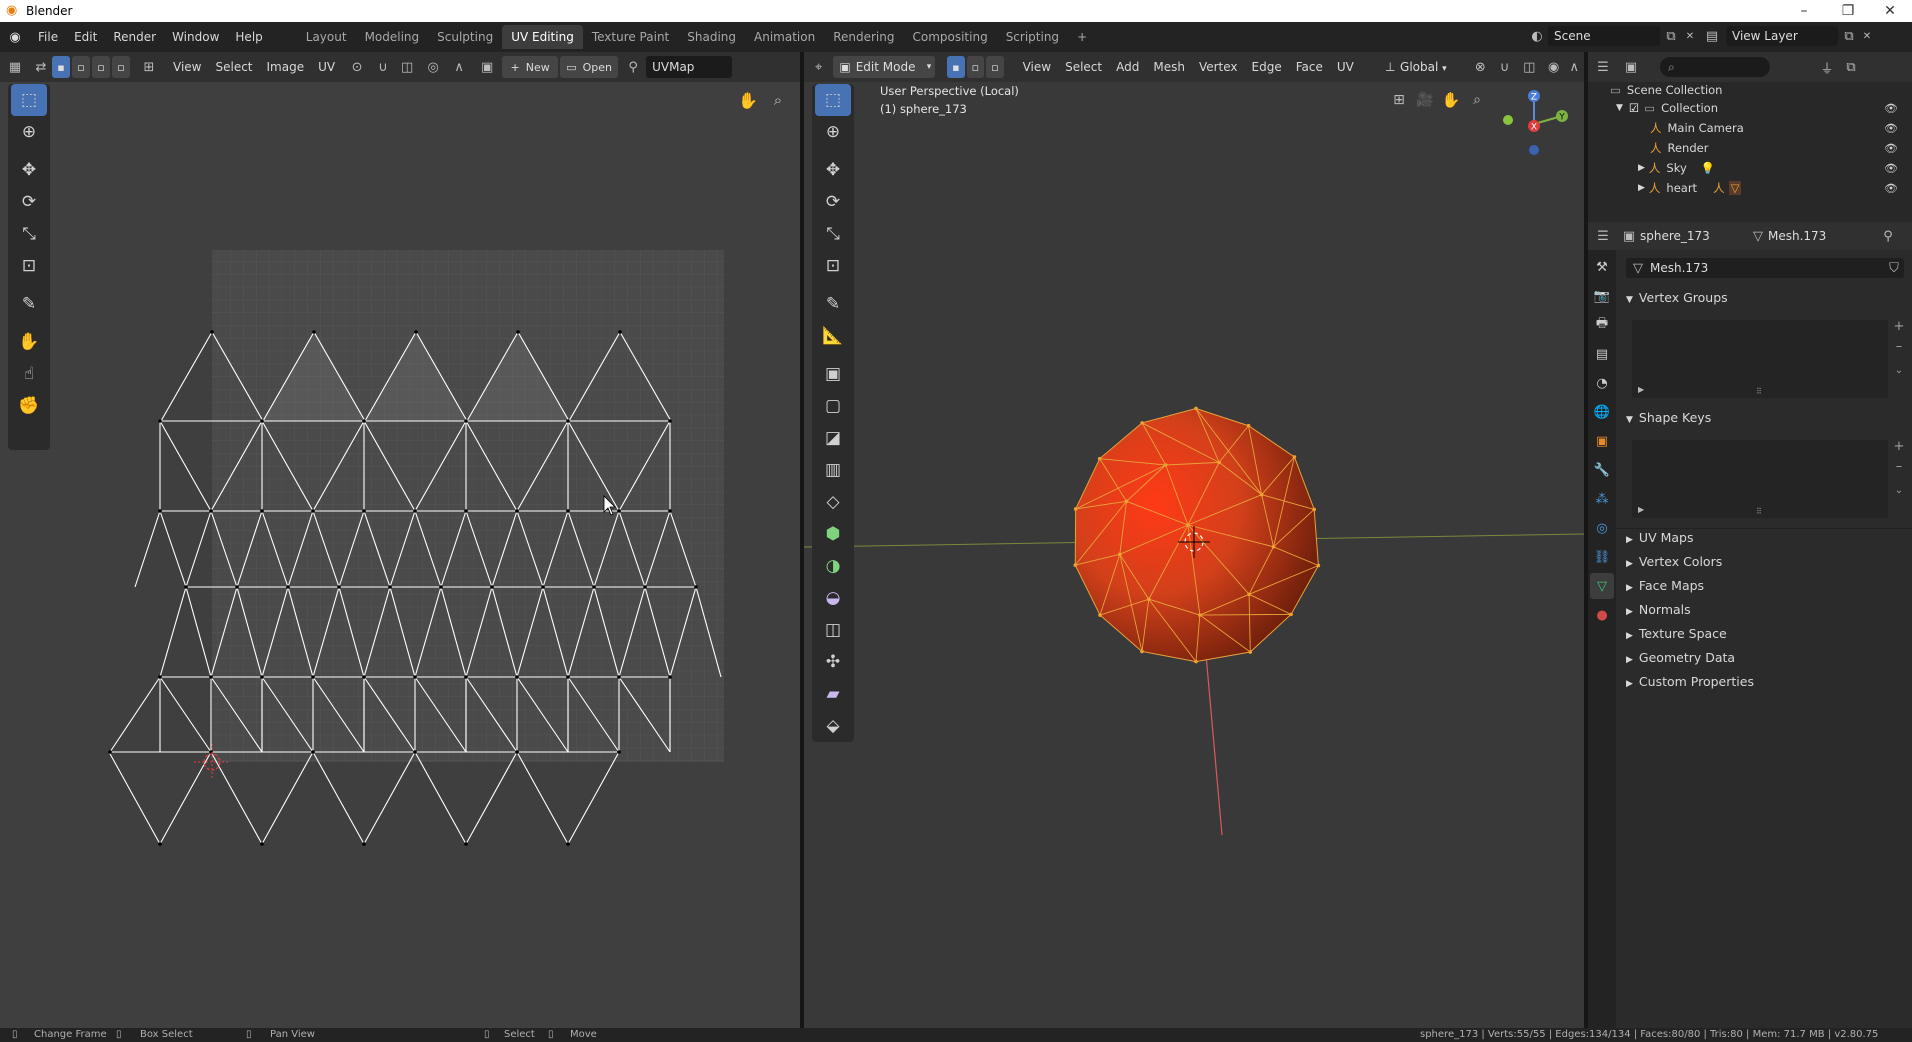 Image resolution: width=1912 pixels, height=1042 pixels. I want to click on menu-window: Window, so click(195, 37).